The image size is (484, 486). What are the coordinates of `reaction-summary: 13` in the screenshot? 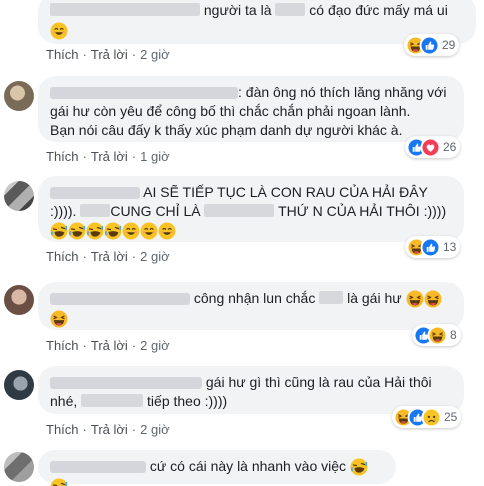 It's located at (433, 247).